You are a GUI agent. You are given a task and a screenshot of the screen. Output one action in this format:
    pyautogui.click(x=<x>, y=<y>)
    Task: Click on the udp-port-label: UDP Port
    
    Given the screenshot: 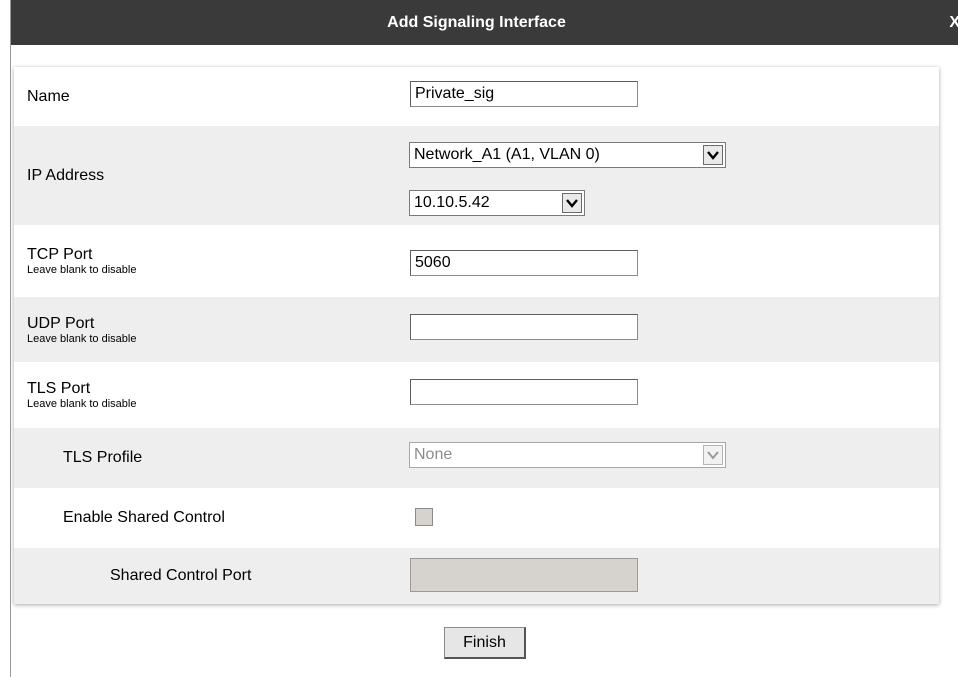 What is the action you would take?
    pyautogui.click(x=61, y=323)
    